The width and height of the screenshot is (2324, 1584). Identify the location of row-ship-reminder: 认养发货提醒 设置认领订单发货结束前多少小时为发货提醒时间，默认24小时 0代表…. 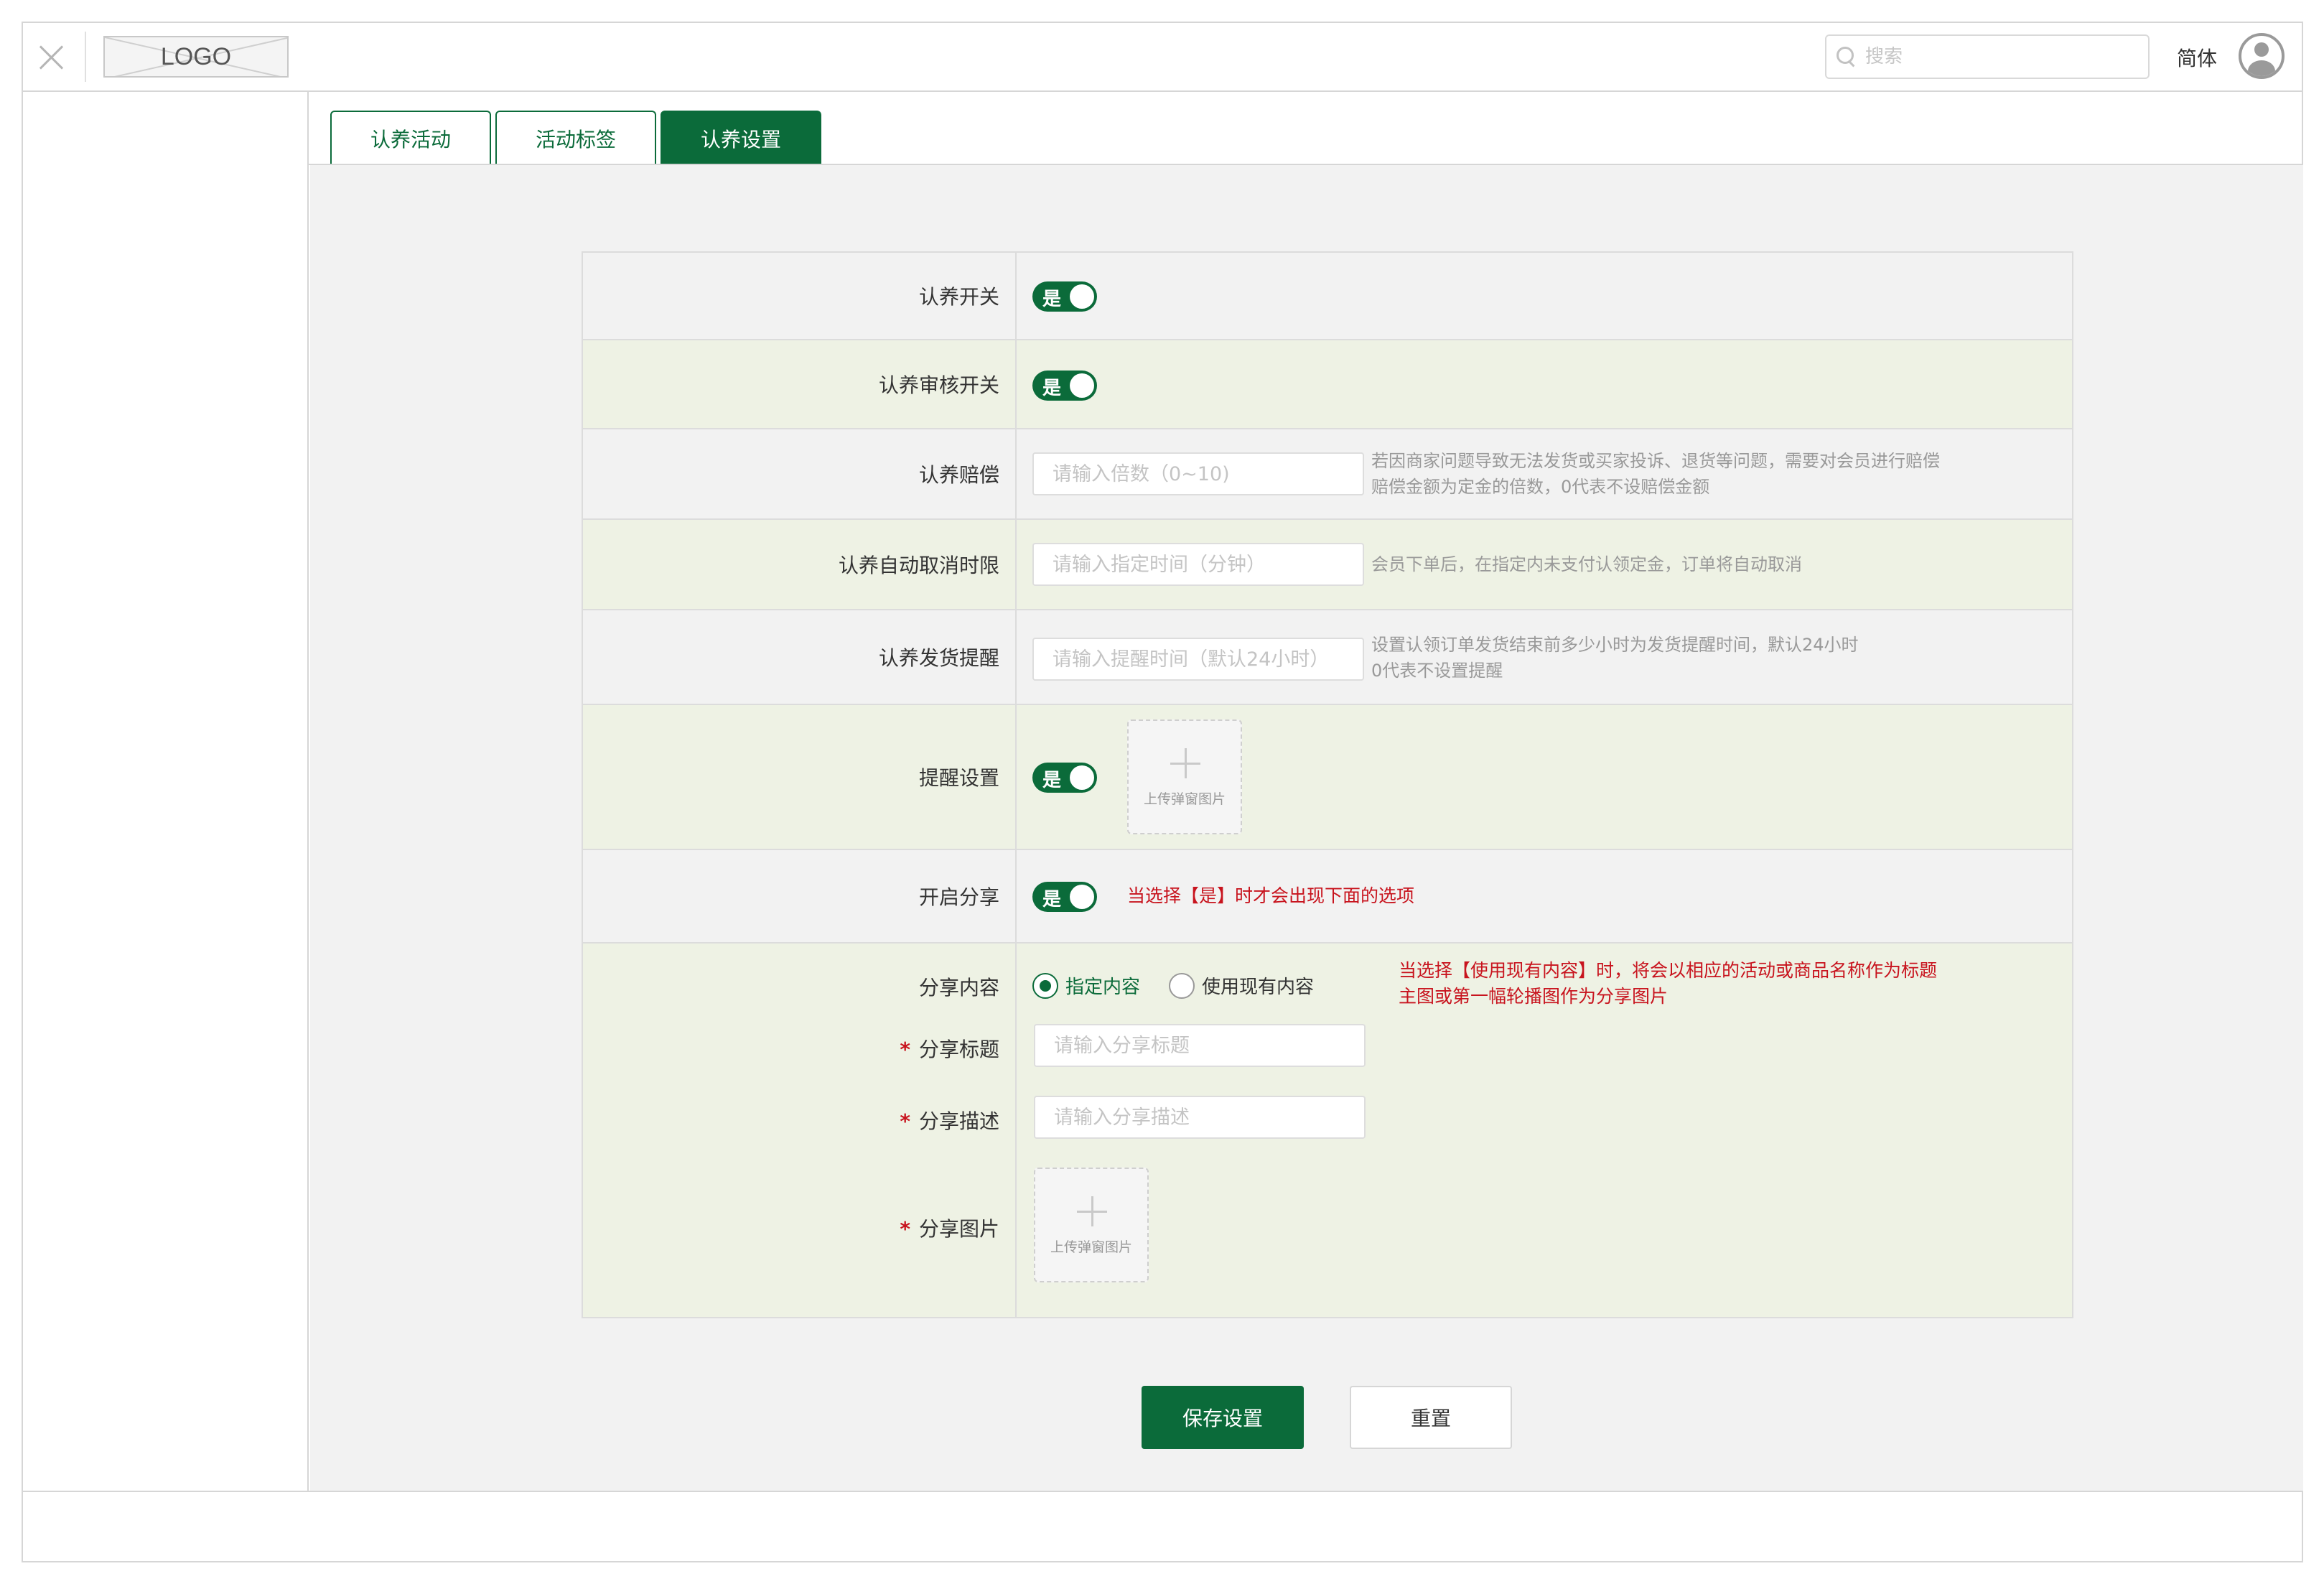
(1327, 658).